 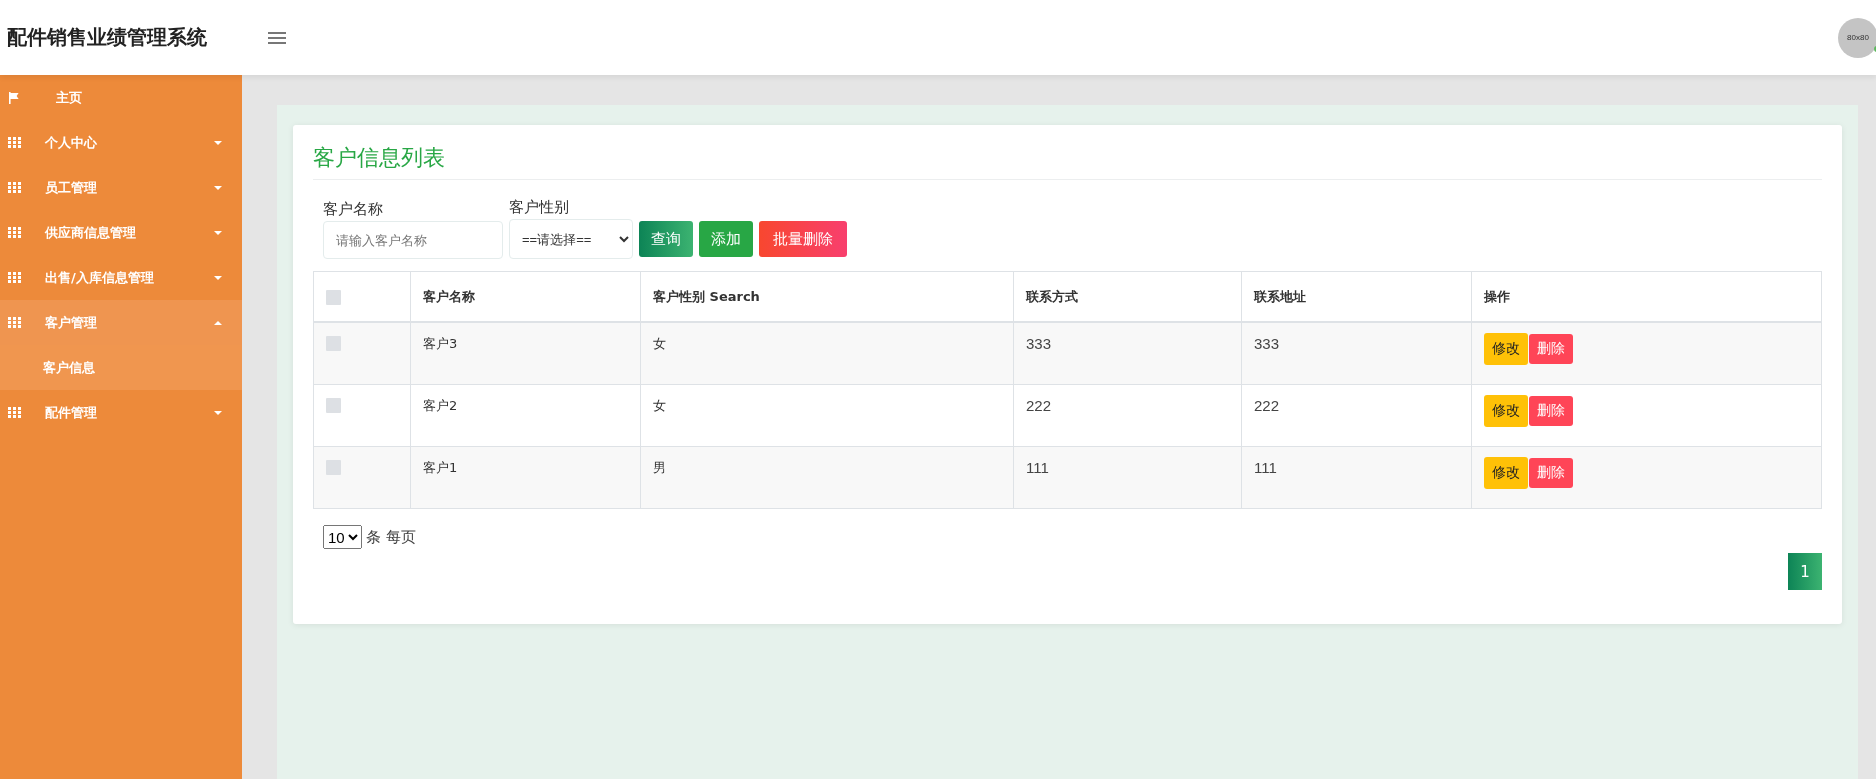 I want to click on page-size-label: 条 每页, so click(x=391, y=537).